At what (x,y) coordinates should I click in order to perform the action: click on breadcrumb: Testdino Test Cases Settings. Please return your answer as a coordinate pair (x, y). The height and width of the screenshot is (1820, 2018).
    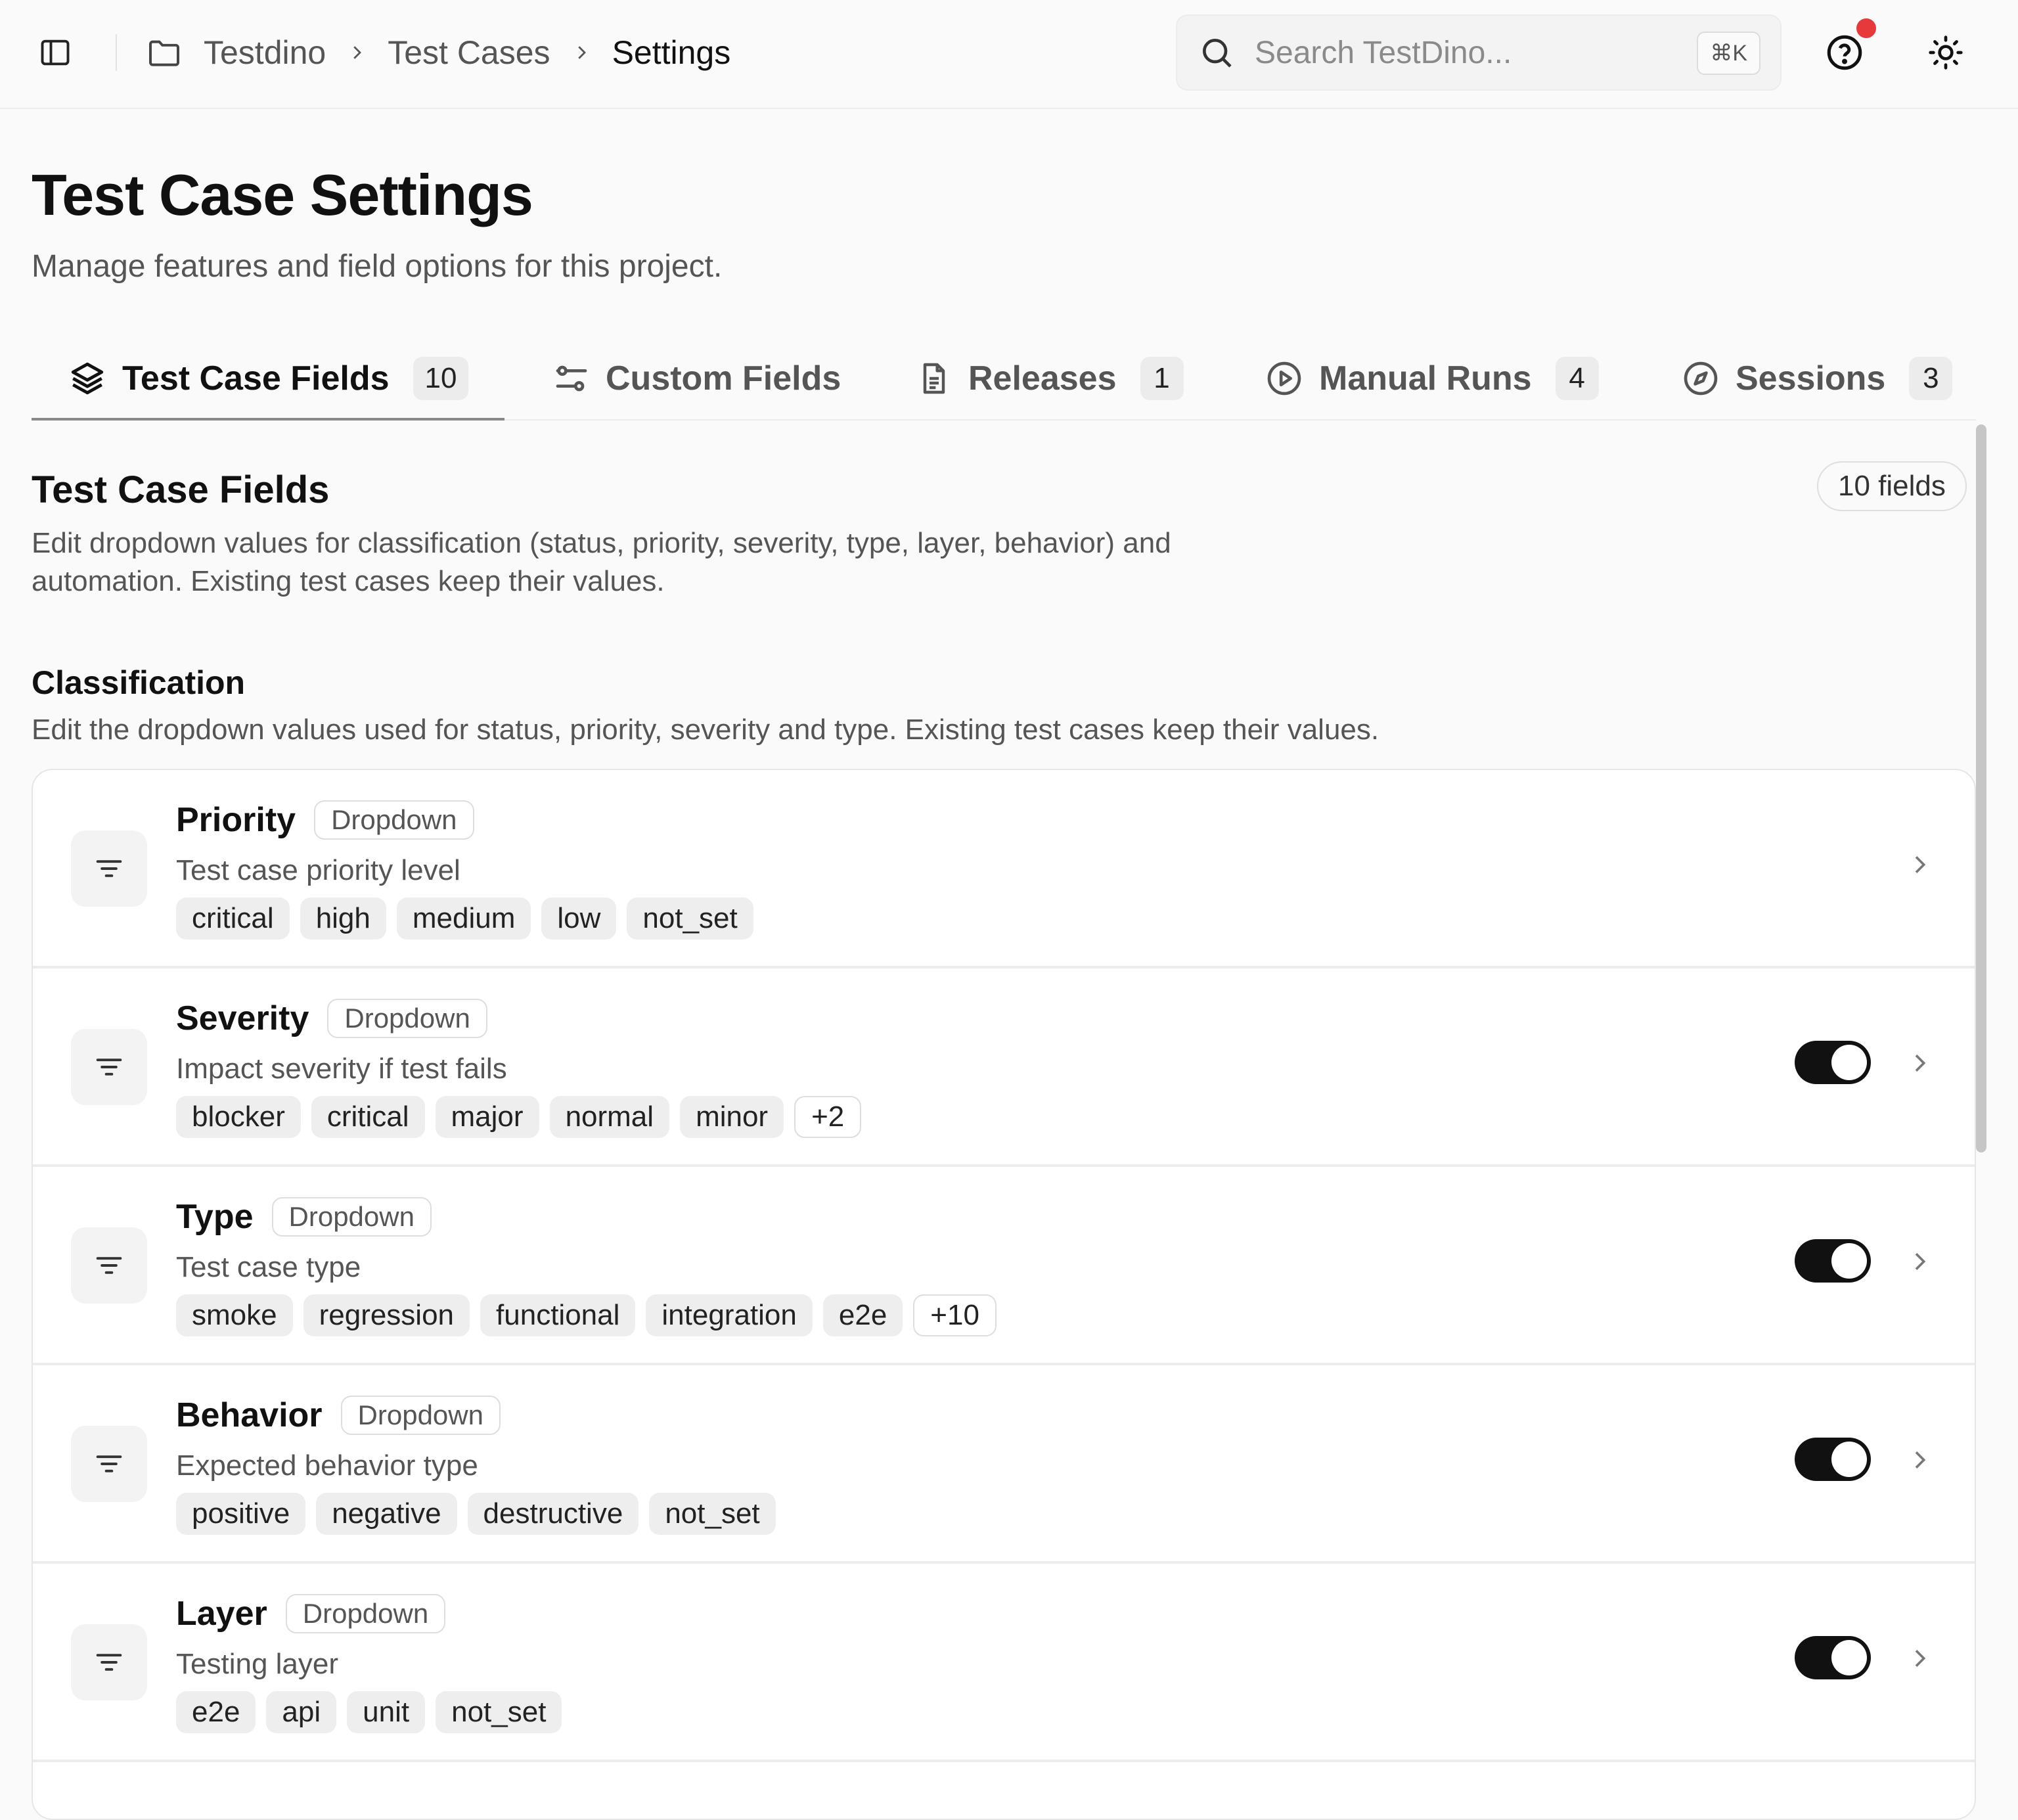
    Looking at the image, I should click on (438, 53).